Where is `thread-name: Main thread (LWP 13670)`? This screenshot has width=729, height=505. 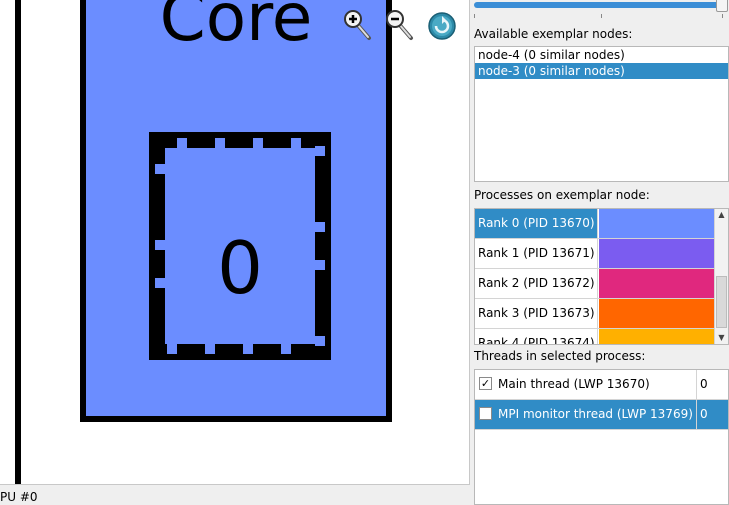 thread-name: Main thread (LWP 13670) is located at coordinates (586, 384).